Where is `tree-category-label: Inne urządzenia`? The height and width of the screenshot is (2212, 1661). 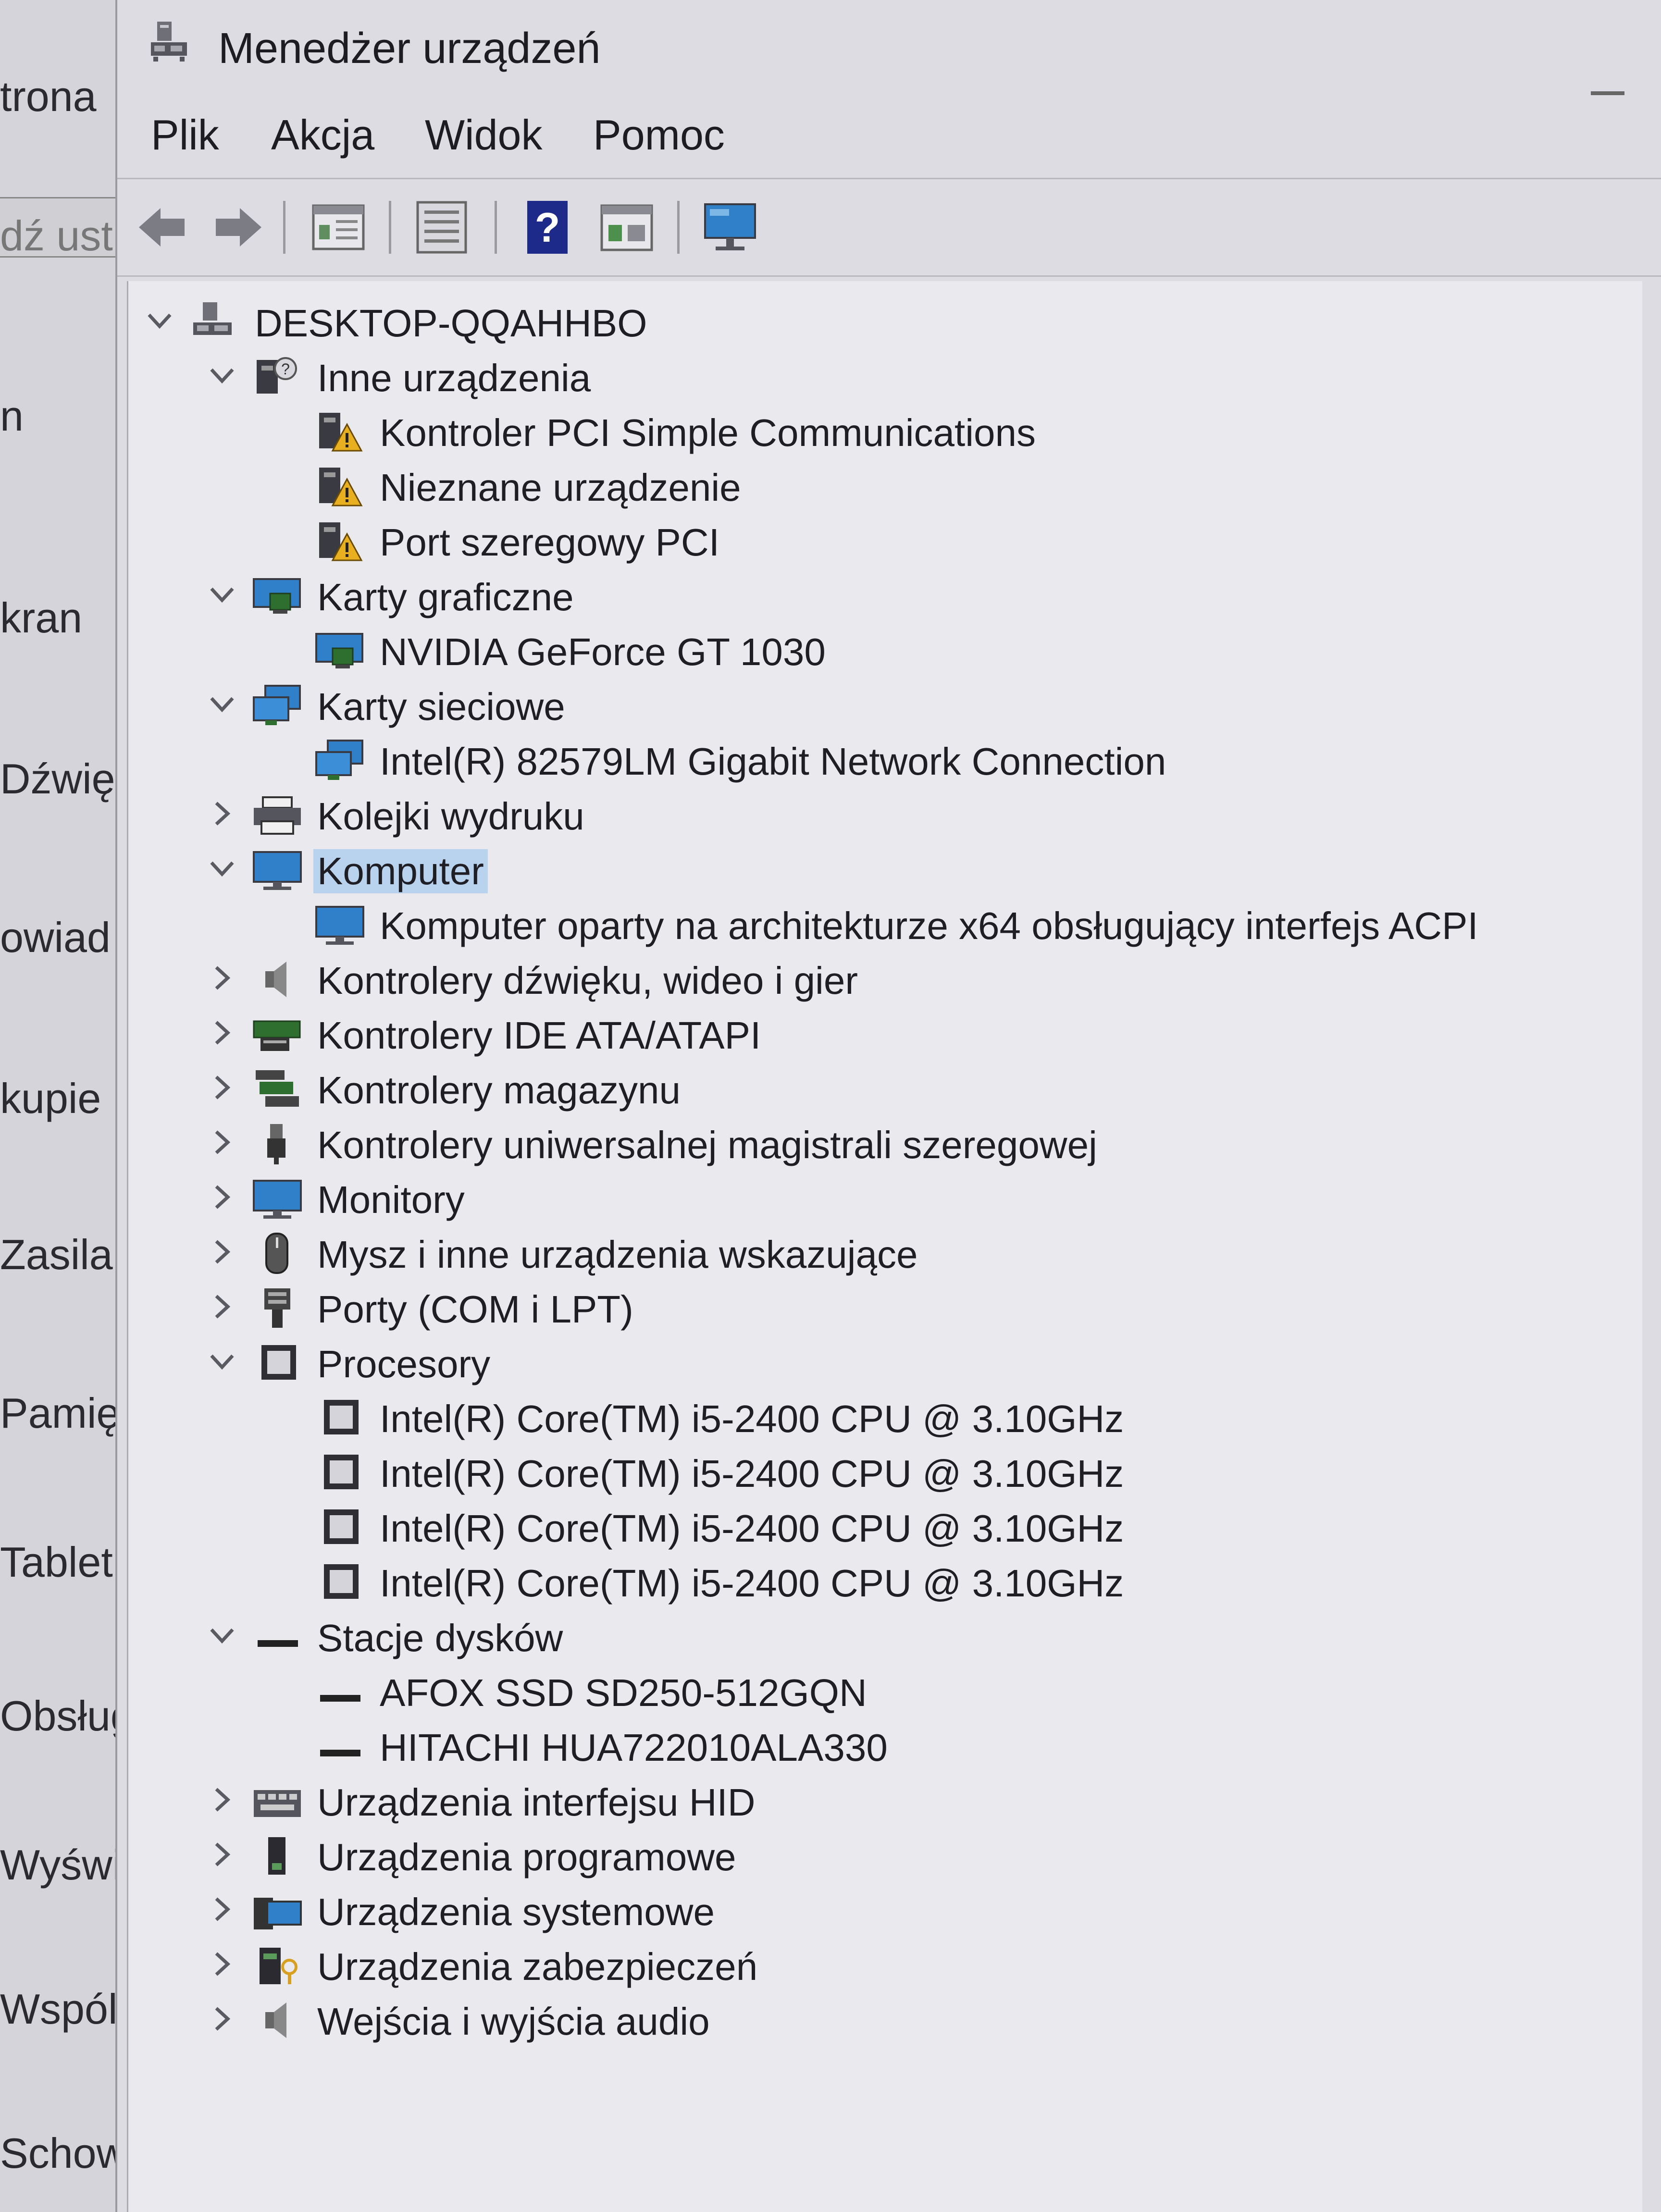
tree-category-label: Inne urządzenia is located at coordinates (454, 378).